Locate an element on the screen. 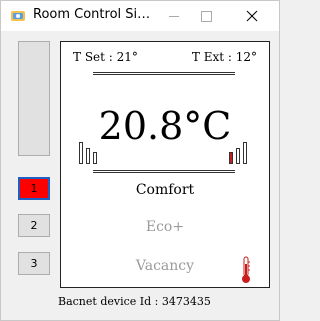  mode-vacancy: Vacancy is located at coordinates (165, 266).